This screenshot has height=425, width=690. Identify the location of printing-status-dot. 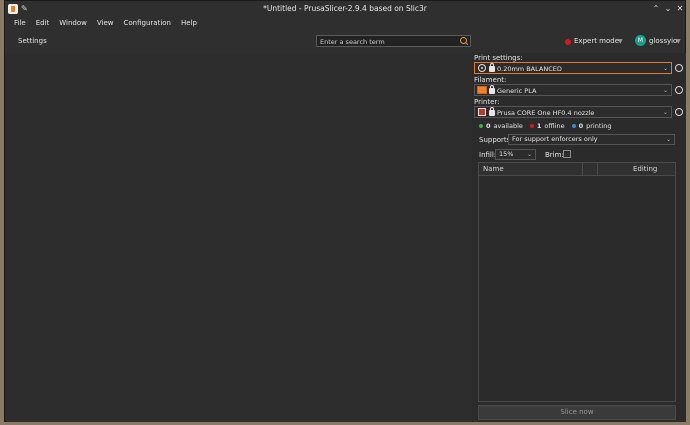
(573, 126).